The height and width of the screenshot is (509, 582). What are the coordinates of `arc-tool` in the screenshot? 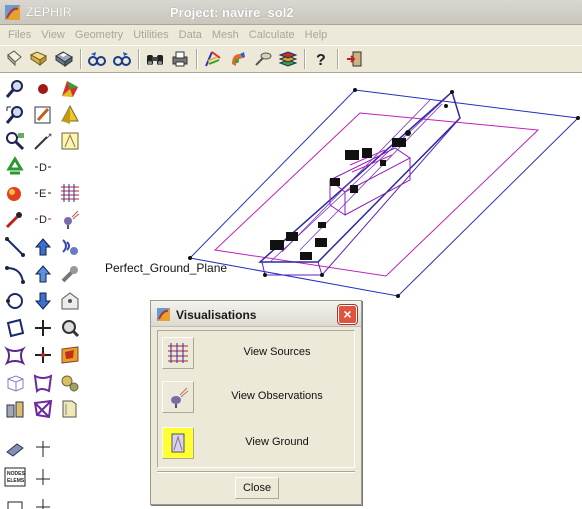 It's located at (15, 274).